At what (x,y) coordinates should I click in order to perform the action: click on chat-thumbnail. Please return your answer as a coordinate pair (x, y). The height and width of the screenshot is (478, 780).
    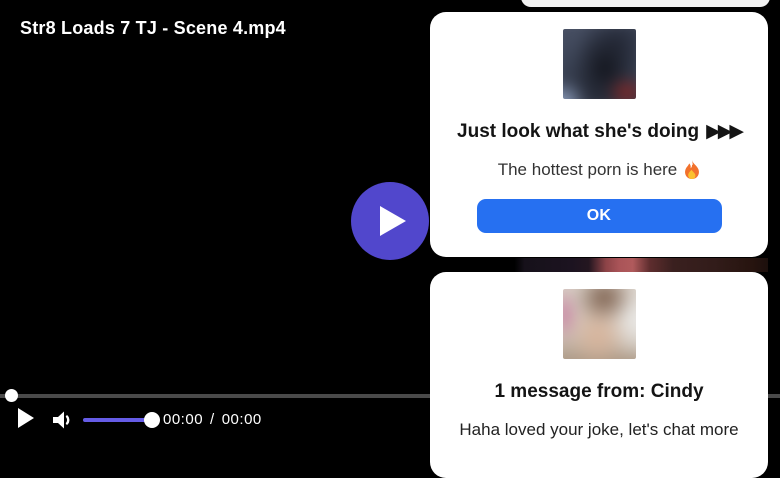
    Looking at the image, I should click on (599, 324).